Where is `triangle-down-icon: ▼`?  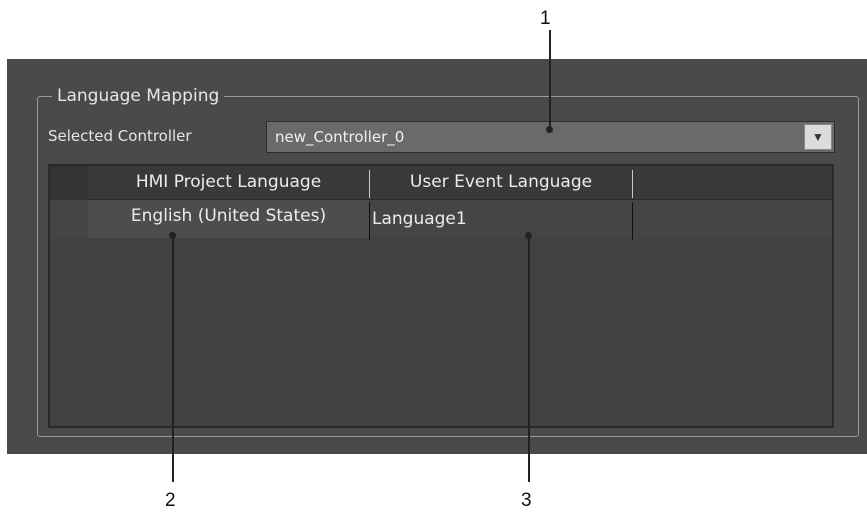 triangle-down-icon: ▼ is located at coordinates (818, 137).